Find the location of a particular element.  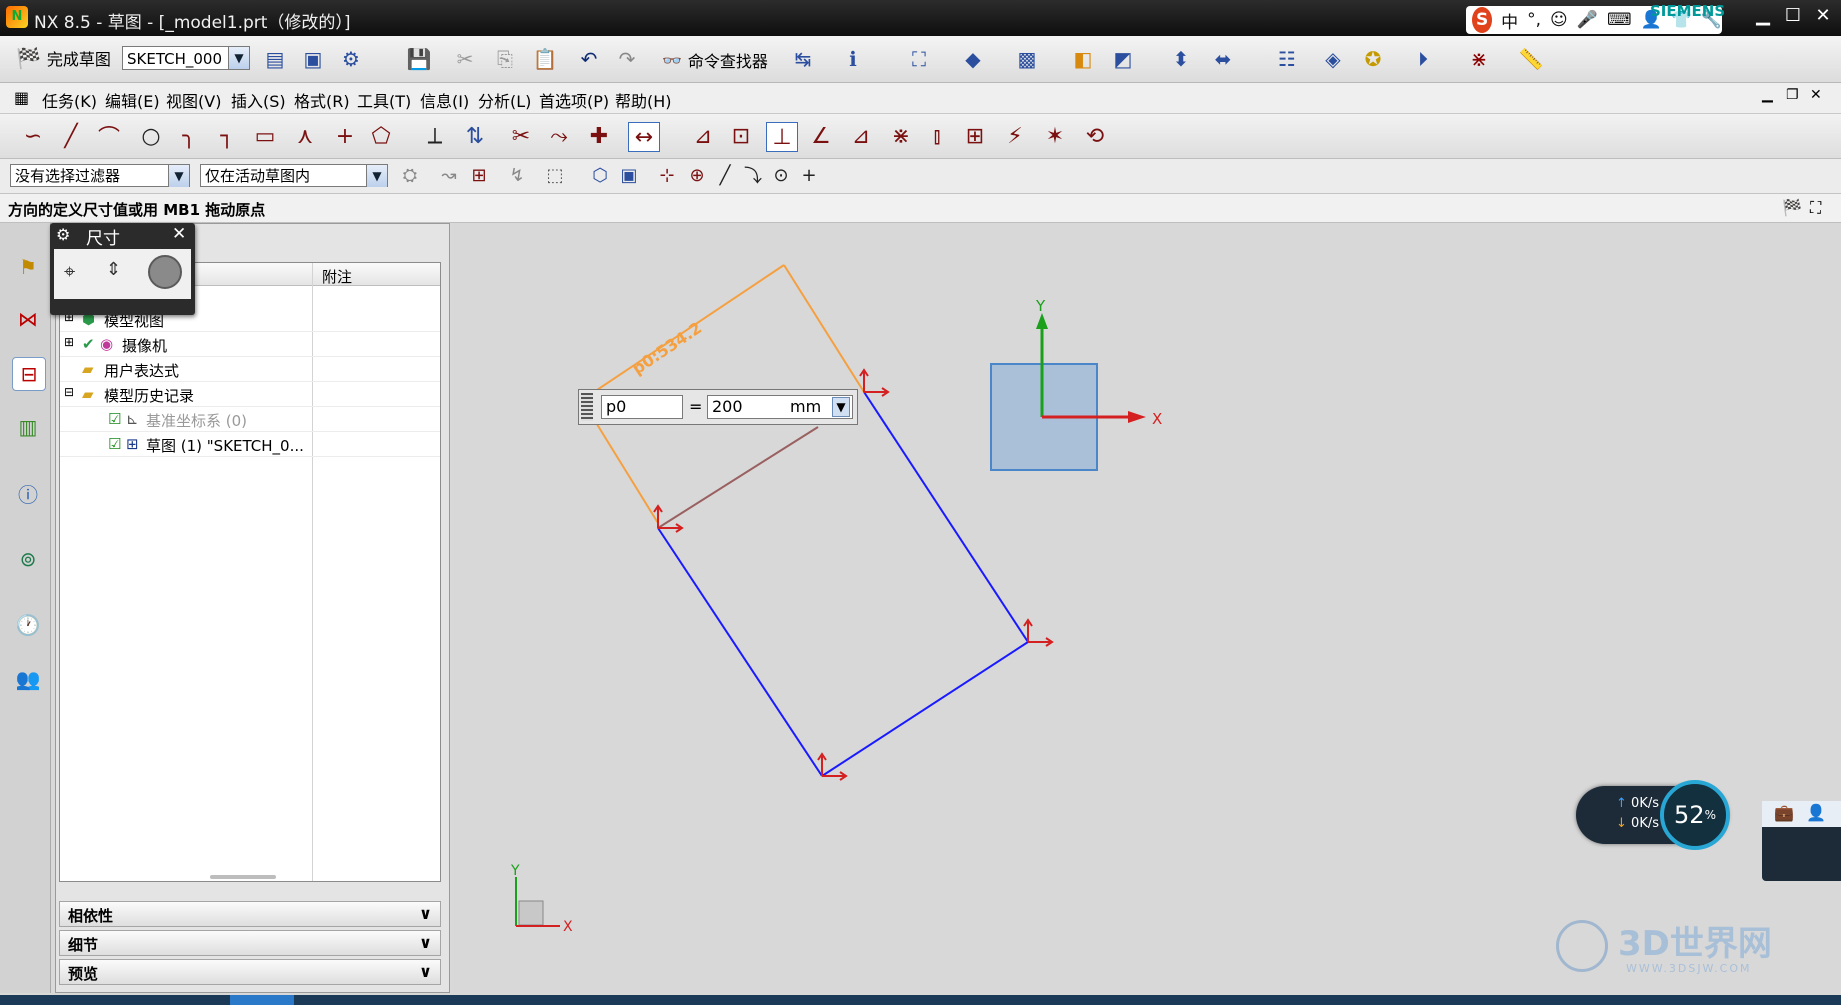

render-style-icon: ◆ is located at coordinates (973, 59).